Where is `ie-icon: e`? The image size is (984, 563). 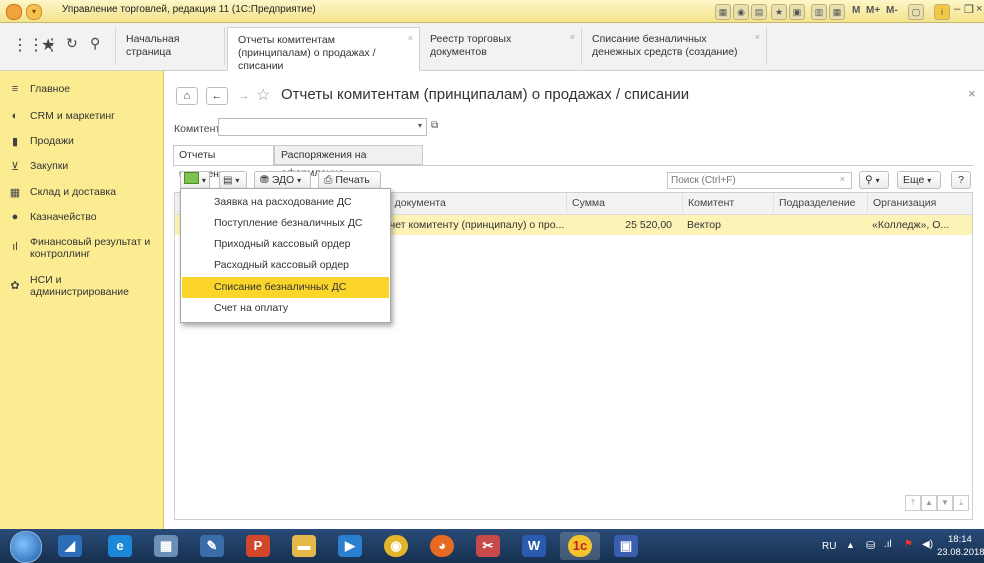
ie-icon: e is located at coordinates (120, 546).